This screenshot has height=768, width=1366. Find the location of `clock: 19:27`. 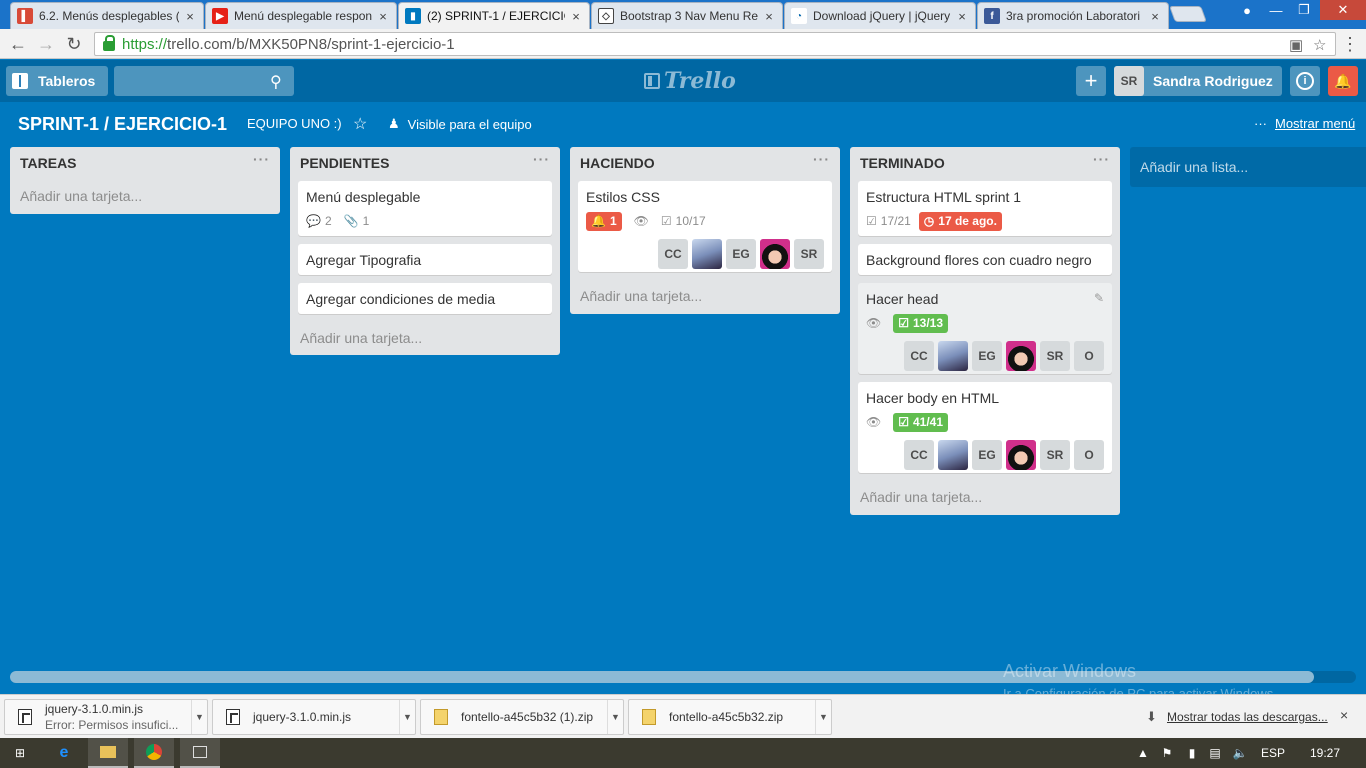

clock: 19:27 is located at coordinates (1325, 753).